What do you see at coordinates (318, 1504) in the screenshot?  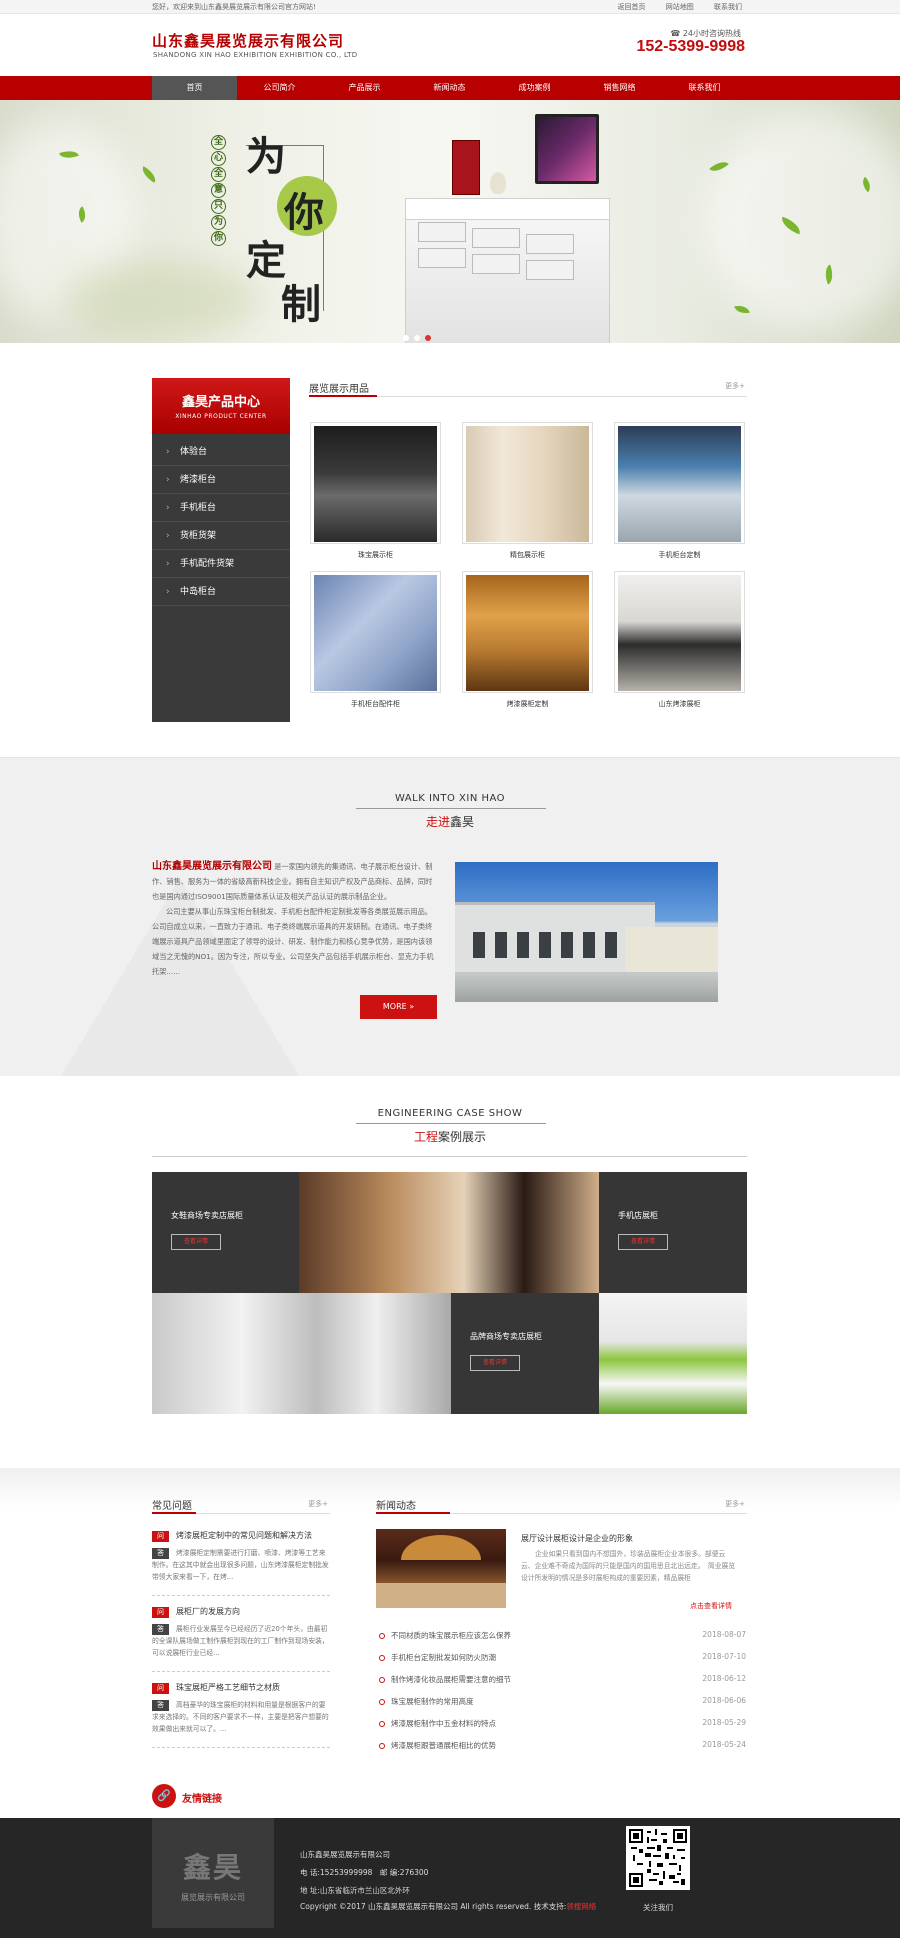 I see `faq-more-link: 更多+` at bounding box center [318, 1504].